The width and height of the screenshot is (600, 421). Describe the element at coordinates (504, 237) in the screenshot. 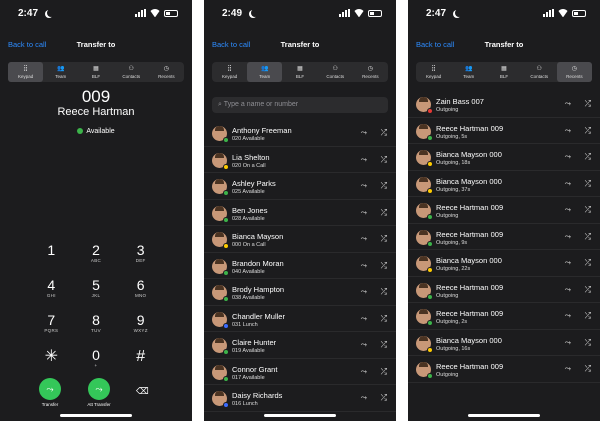

I see `list-item: Reece Hartman 009 Outgoing, 9s ⤳ ⤮` at that location.